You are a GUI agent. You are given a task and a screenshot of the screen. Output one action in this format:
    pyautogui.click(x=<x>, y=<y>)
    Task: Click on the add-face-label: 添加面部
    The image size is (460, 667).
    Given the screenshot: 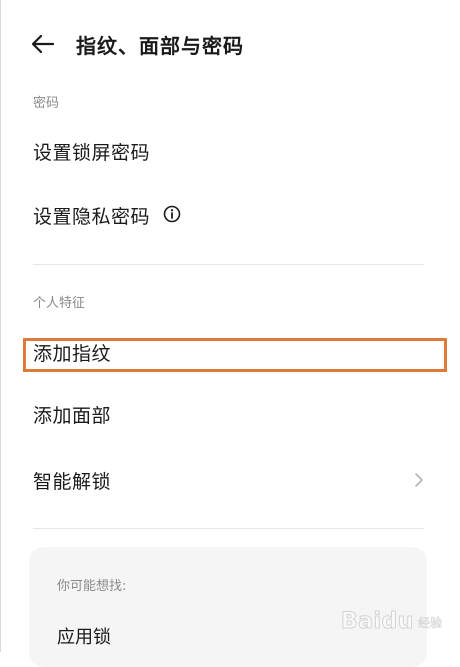 What is the action you would take?
    pyautogui.click(x=72, y=415)
    